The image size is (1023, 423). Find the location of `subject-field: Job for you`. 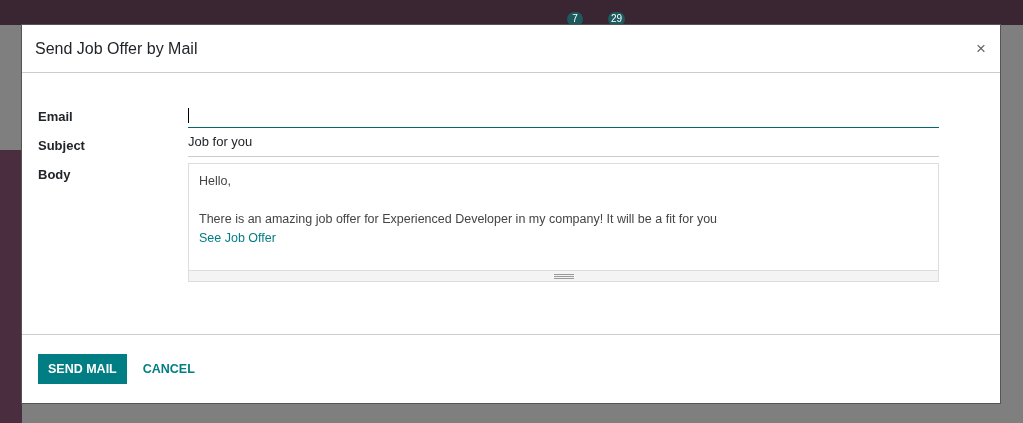

subject-field: Job for you is located at coordinates (563, 145).